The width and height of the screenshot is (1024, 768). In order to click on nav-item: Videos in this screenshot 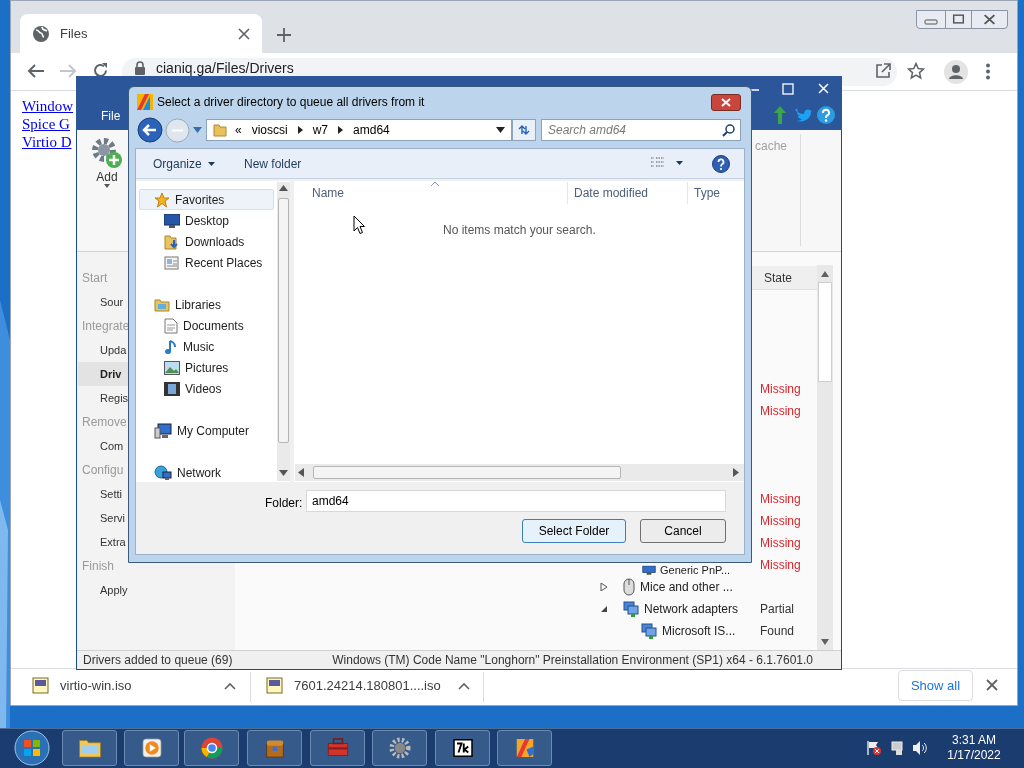, I will do `click(206, 388)`.